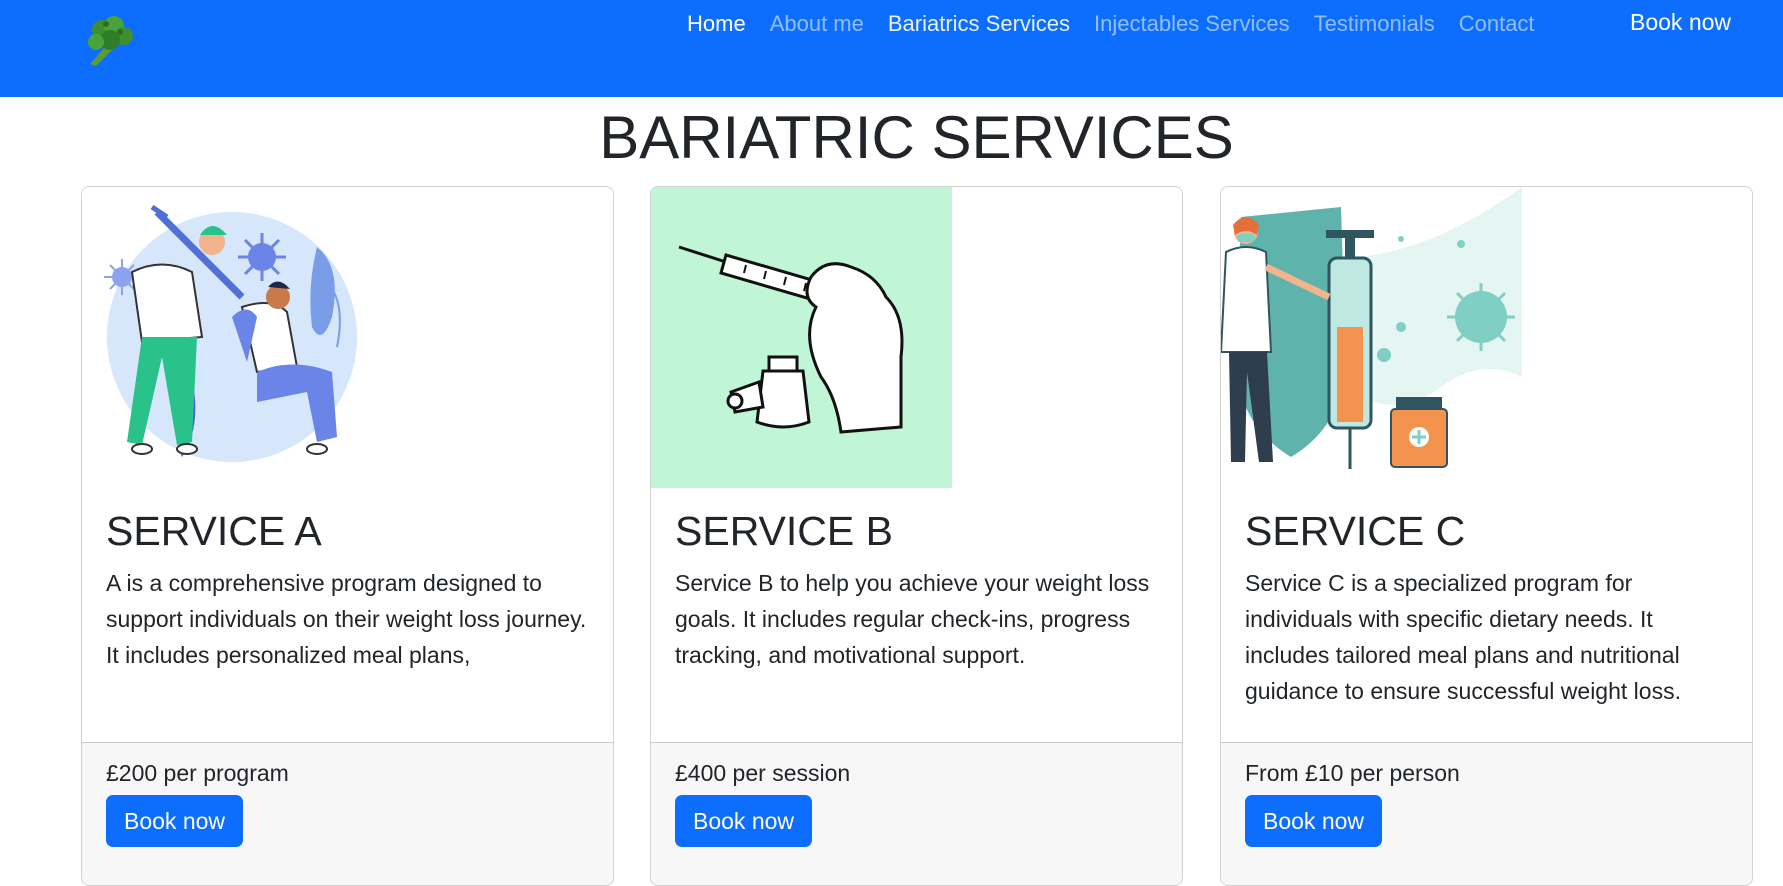 The width and height of the screenshot is (1783, 886). I want to click on service-c-price: From £10 per person, so click(1352, 773).